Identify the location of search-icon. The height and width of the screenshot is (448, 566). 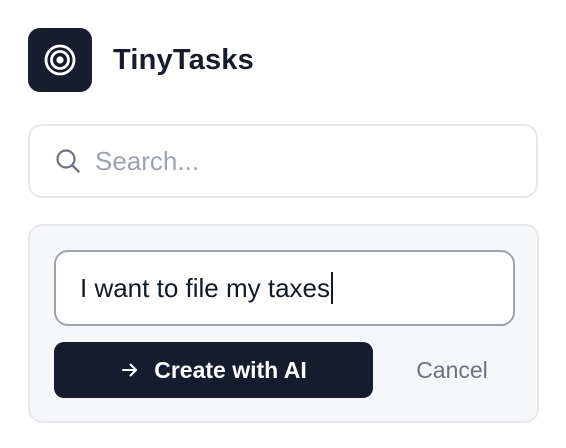
(68, 161).